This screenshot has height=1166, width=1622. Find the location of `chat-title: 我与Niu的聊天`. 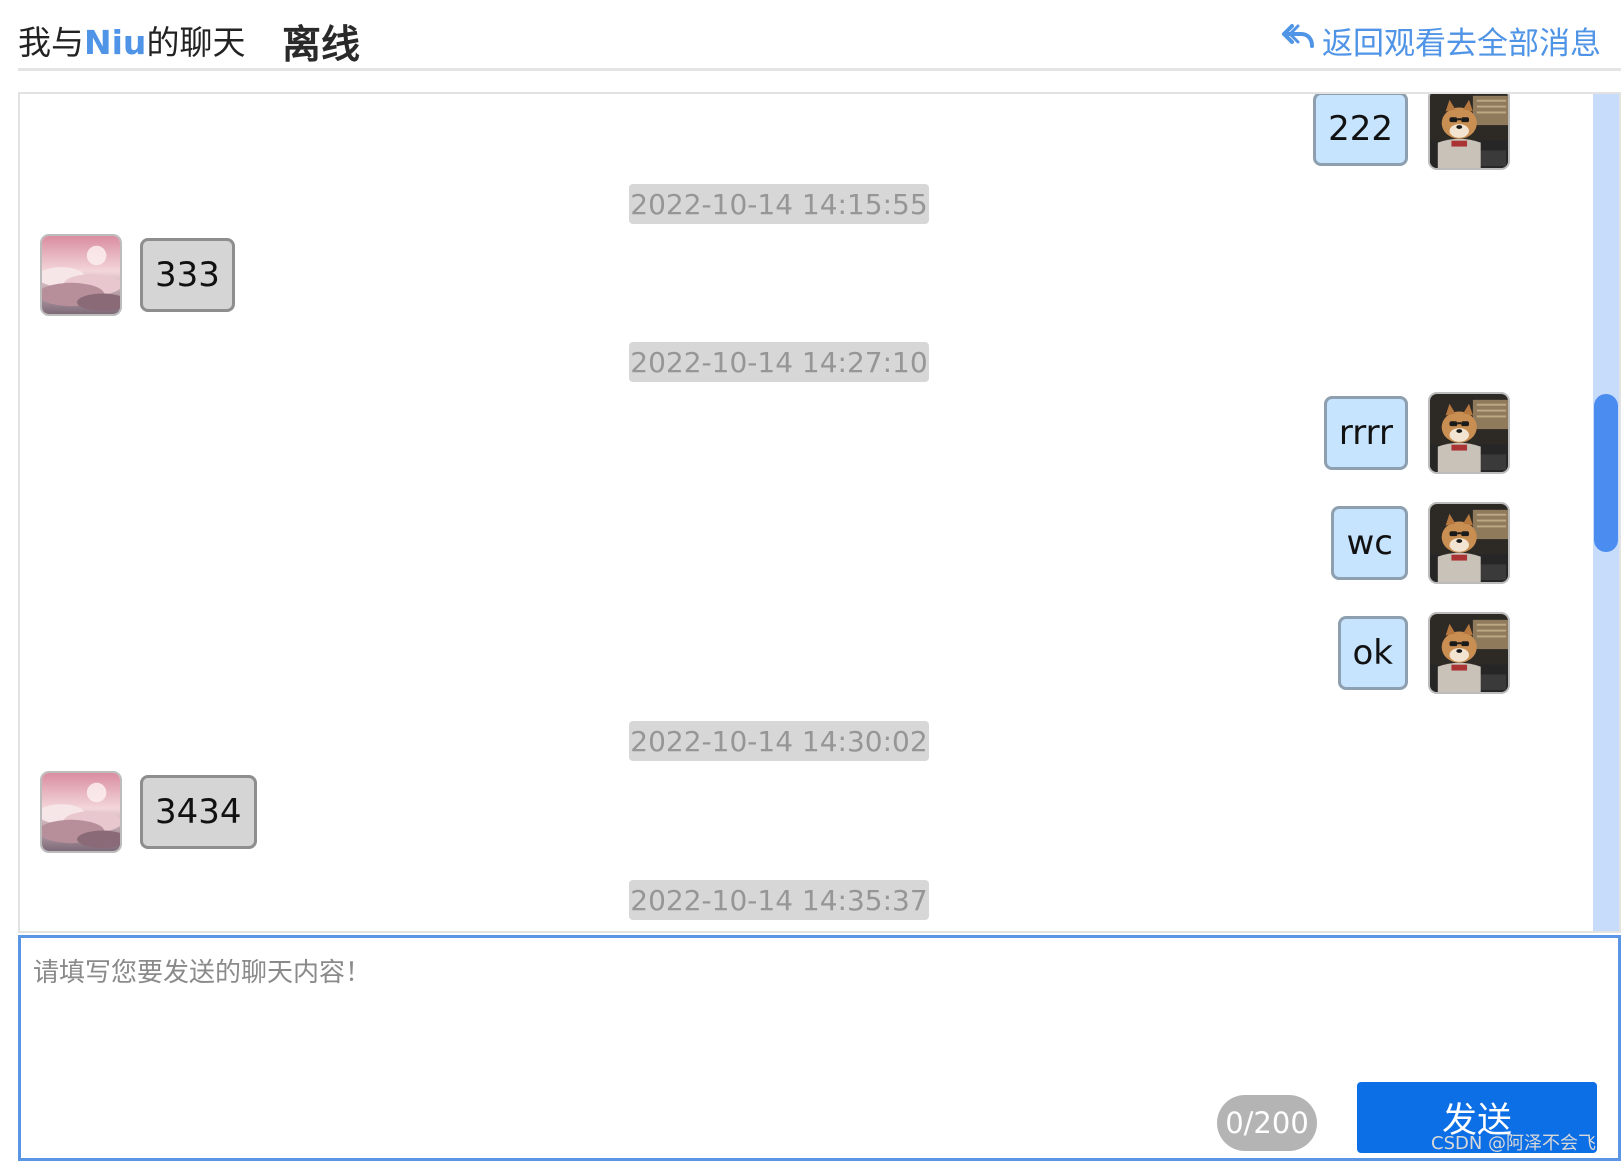

chat-title: 我与Niu的聊天 is located at coordinates (131, 40).